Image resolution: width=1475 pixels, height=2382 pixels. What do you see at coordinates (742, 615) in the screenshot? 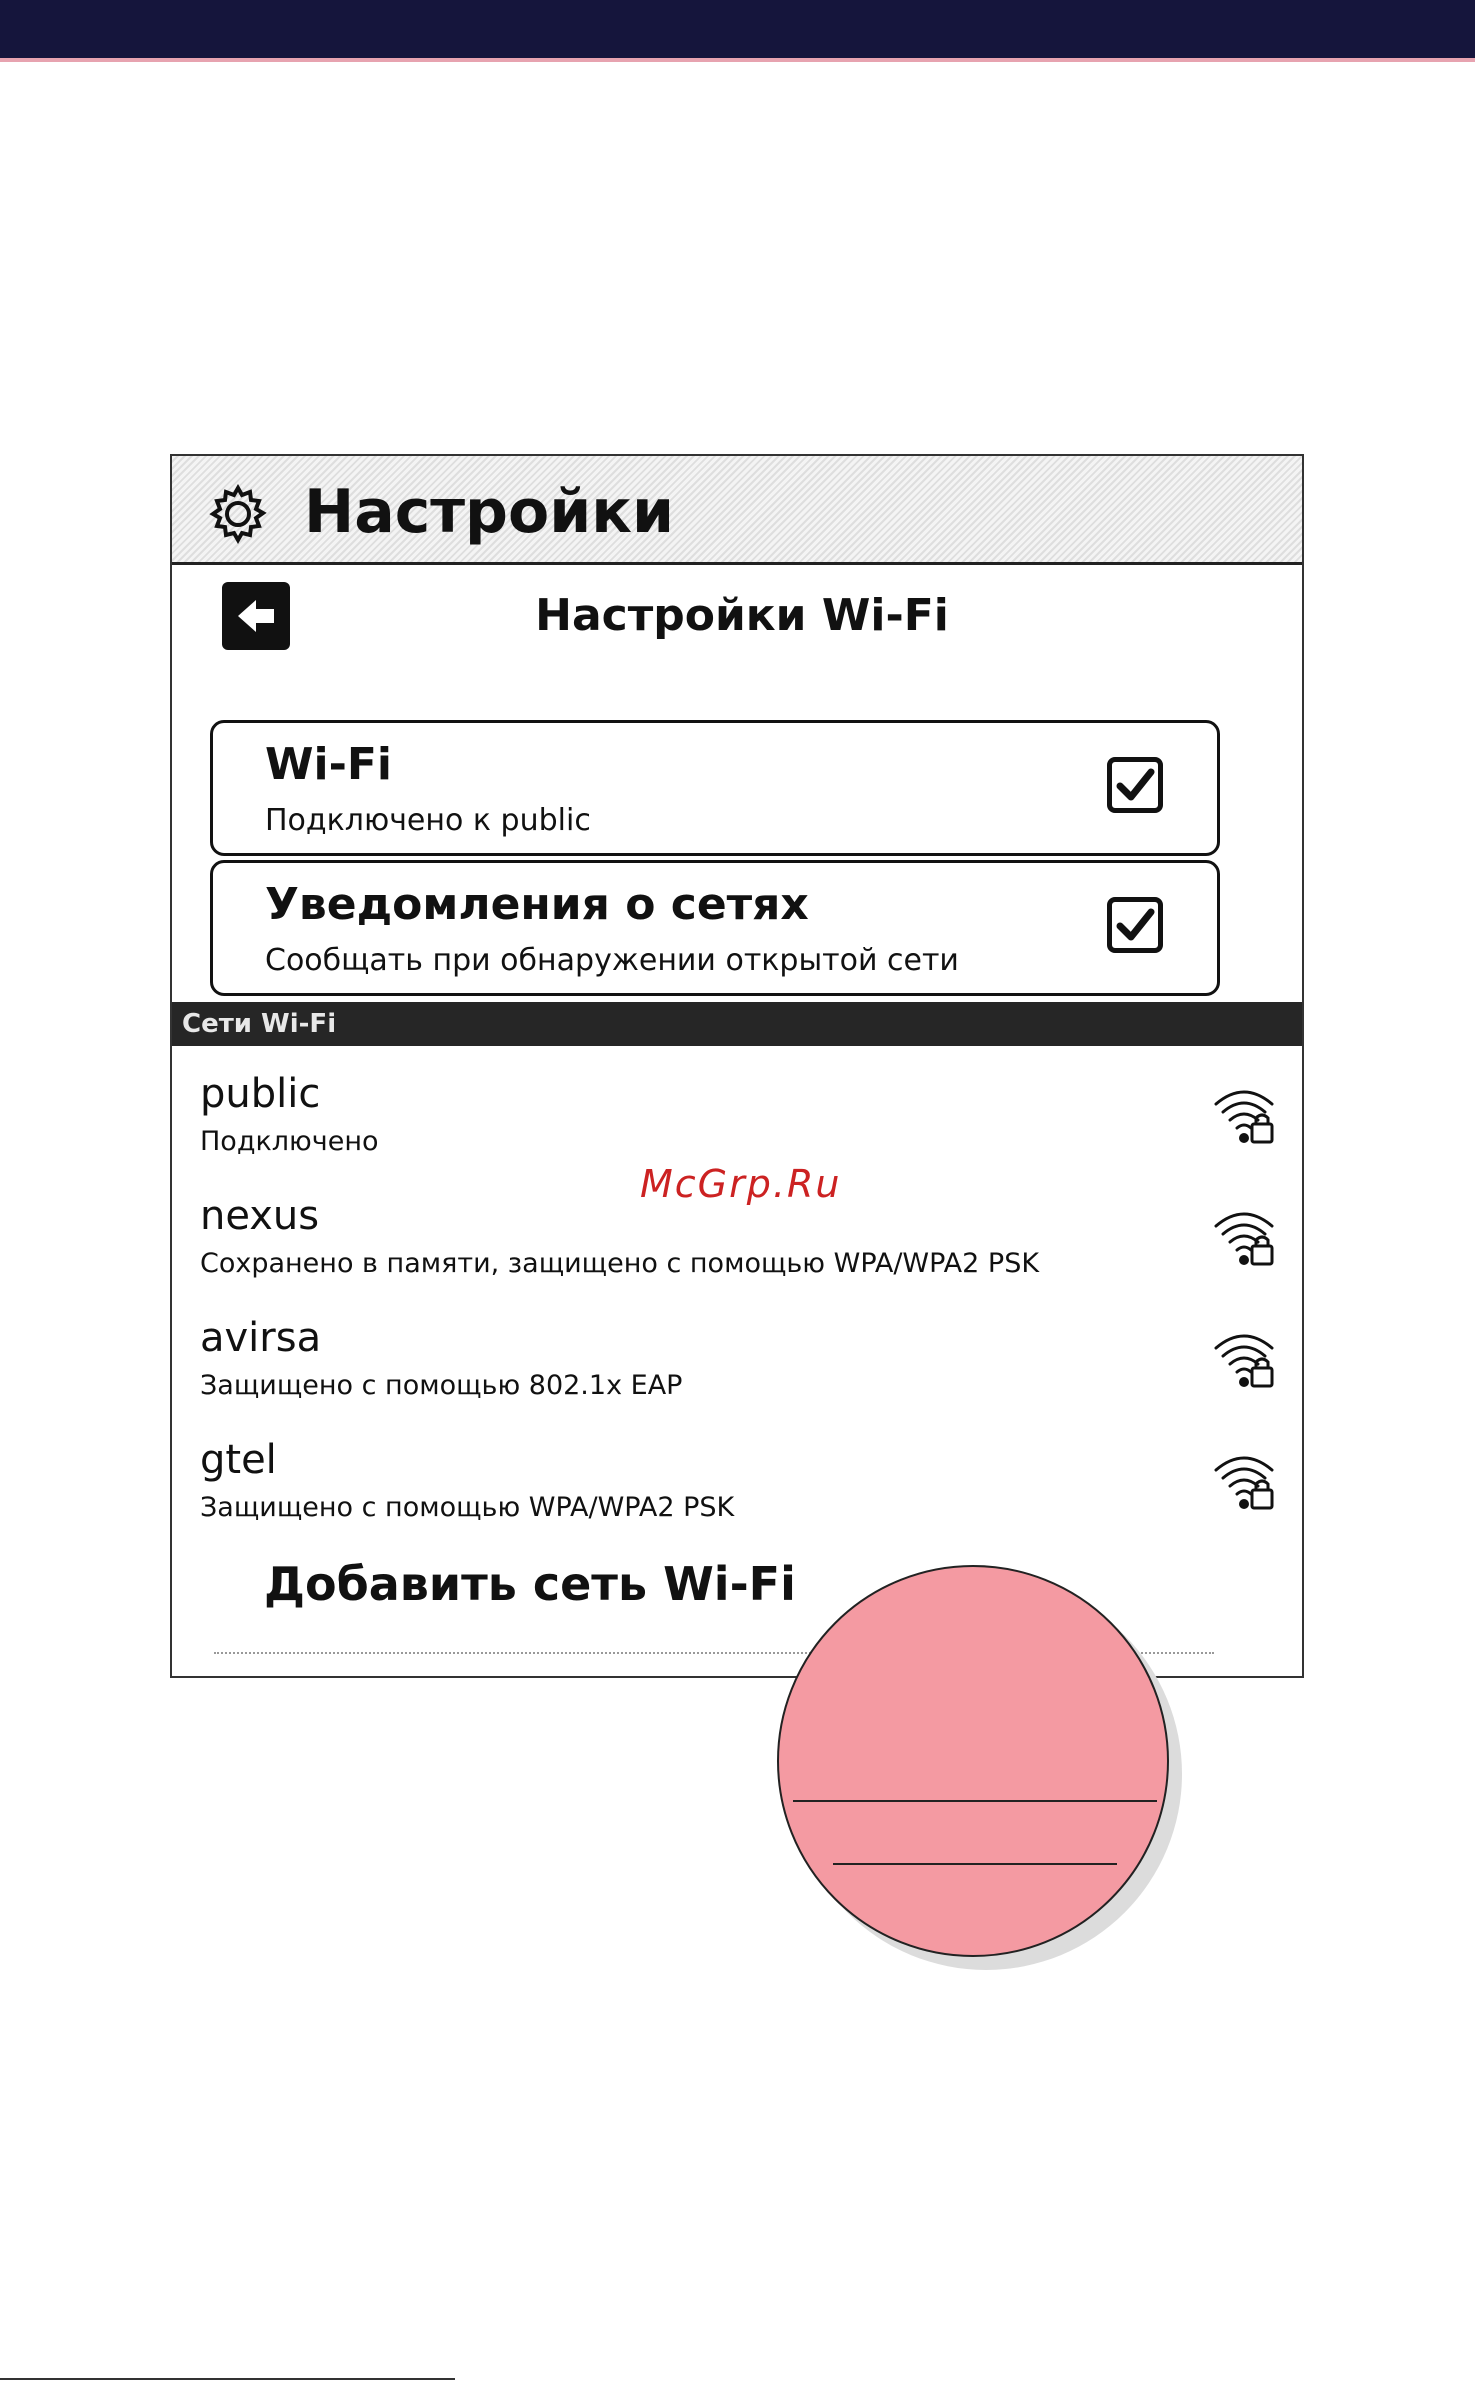
I see `page-title: Настройки Wi-Fi` at bounding box center [742, 615].